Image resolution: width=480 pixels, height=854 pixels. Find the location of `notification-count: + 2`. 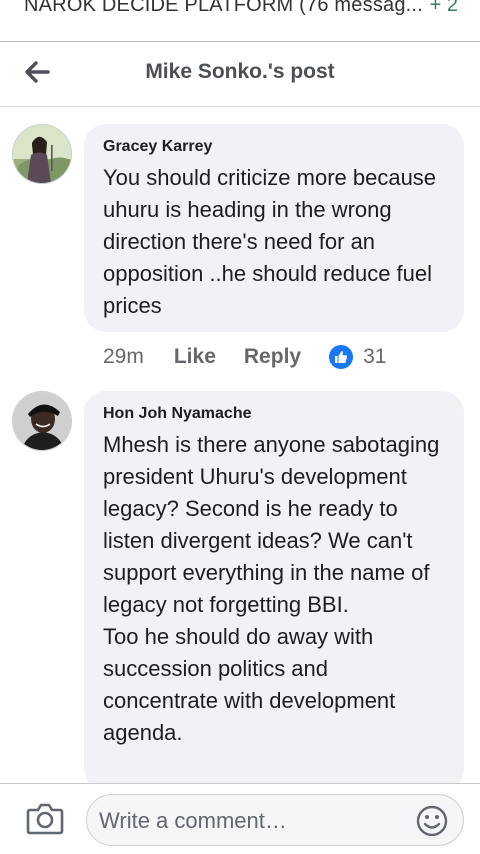

notification-count: + 2 is located at coordinates (443, 8).